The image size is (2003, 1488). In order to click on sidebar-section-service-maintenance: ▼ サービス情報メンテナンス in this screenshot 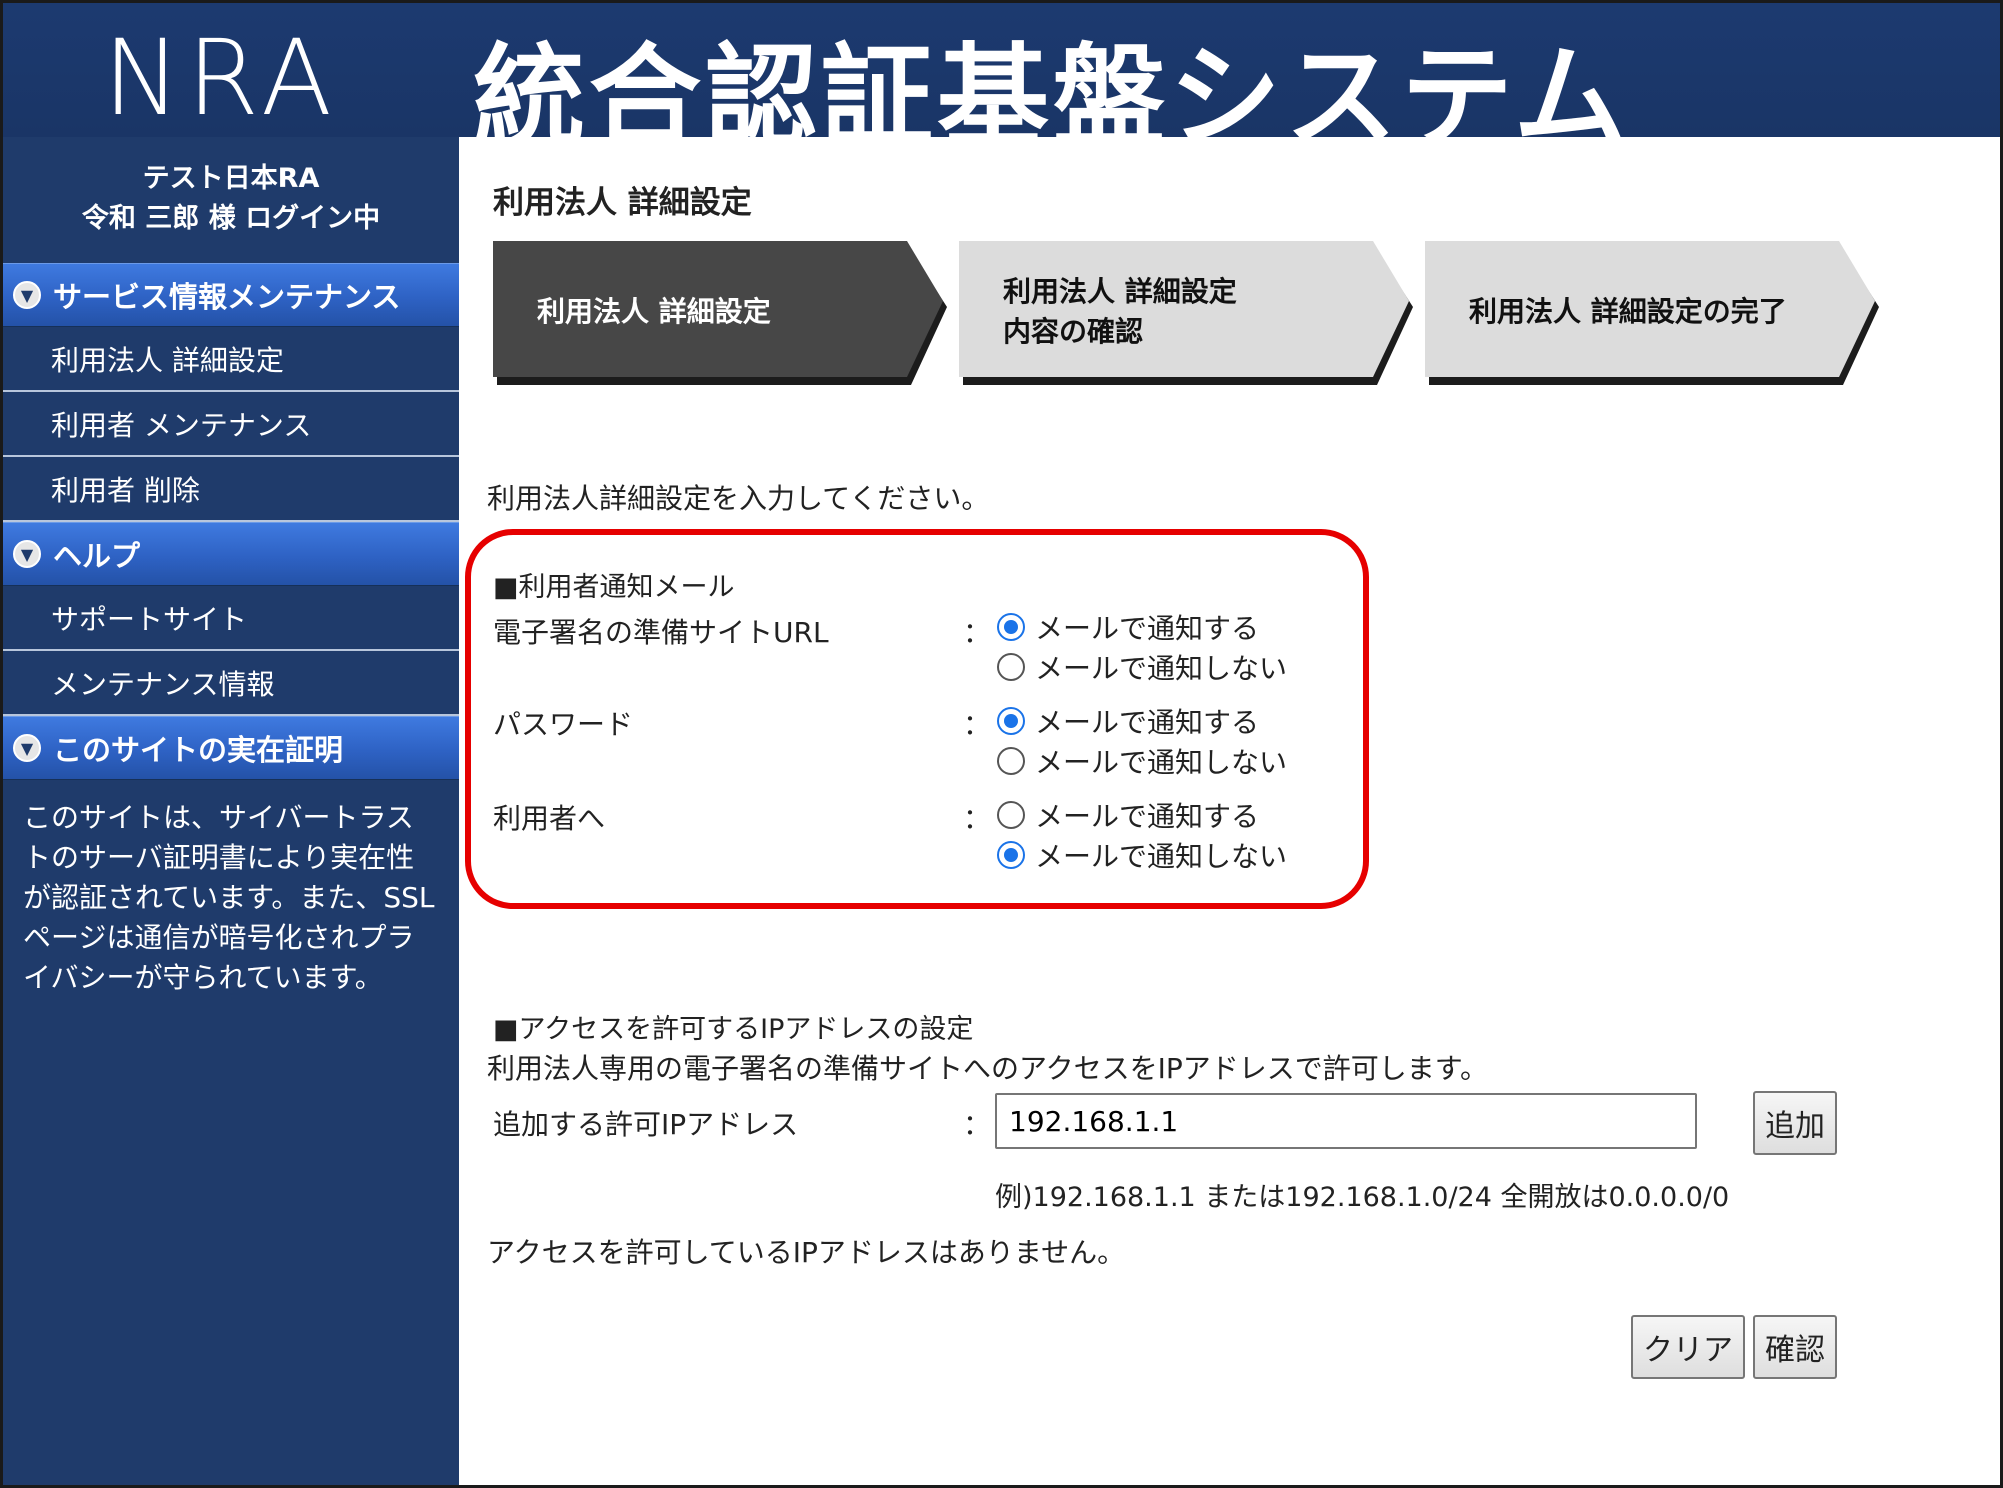, I will do `click(231, 295)`.